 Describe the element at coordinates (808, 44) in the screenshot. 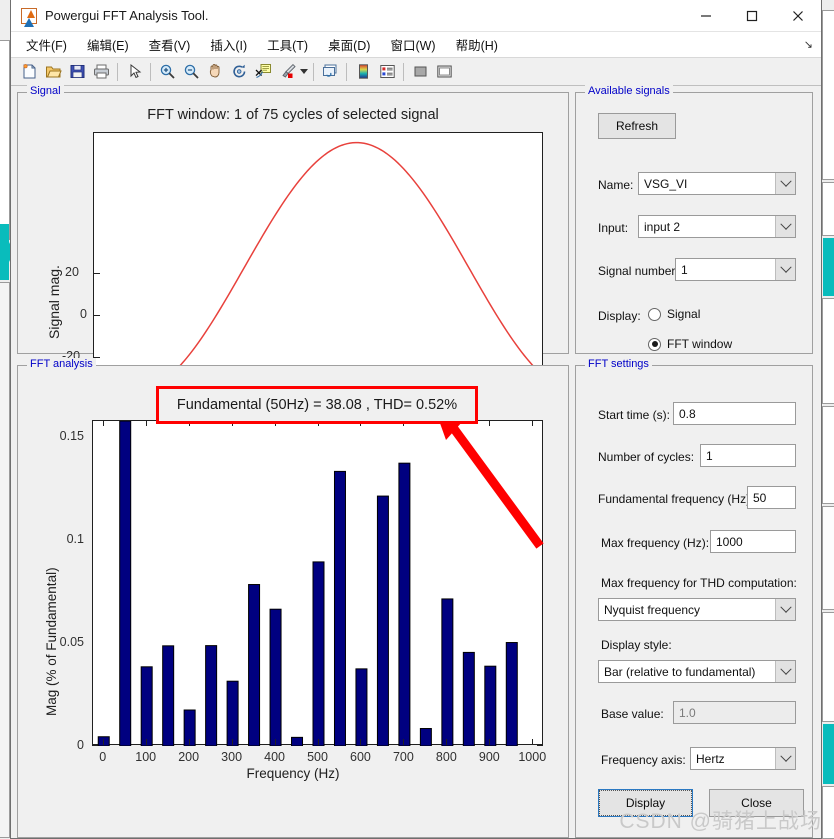

I see `menu-overflow-icon: ↘` at that location.